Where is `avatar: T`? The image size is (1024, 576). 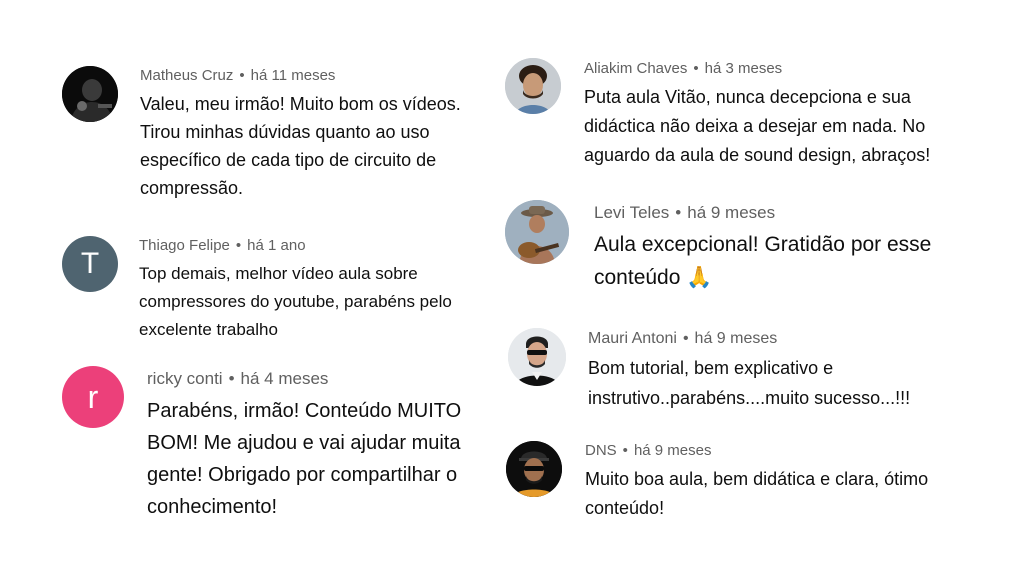 avatar: T is located at coordinates (90, 264).